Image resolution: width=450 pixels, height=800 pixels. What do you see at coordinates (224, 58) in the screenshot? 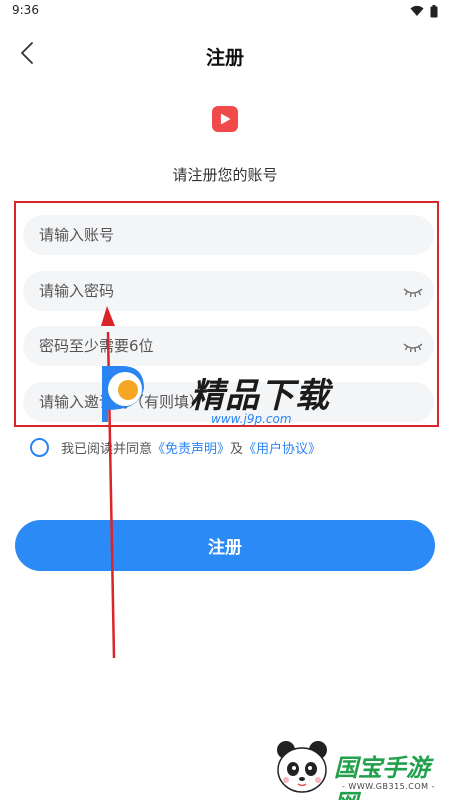
I see `page-title: 注册` at bounding box center [224, 58].